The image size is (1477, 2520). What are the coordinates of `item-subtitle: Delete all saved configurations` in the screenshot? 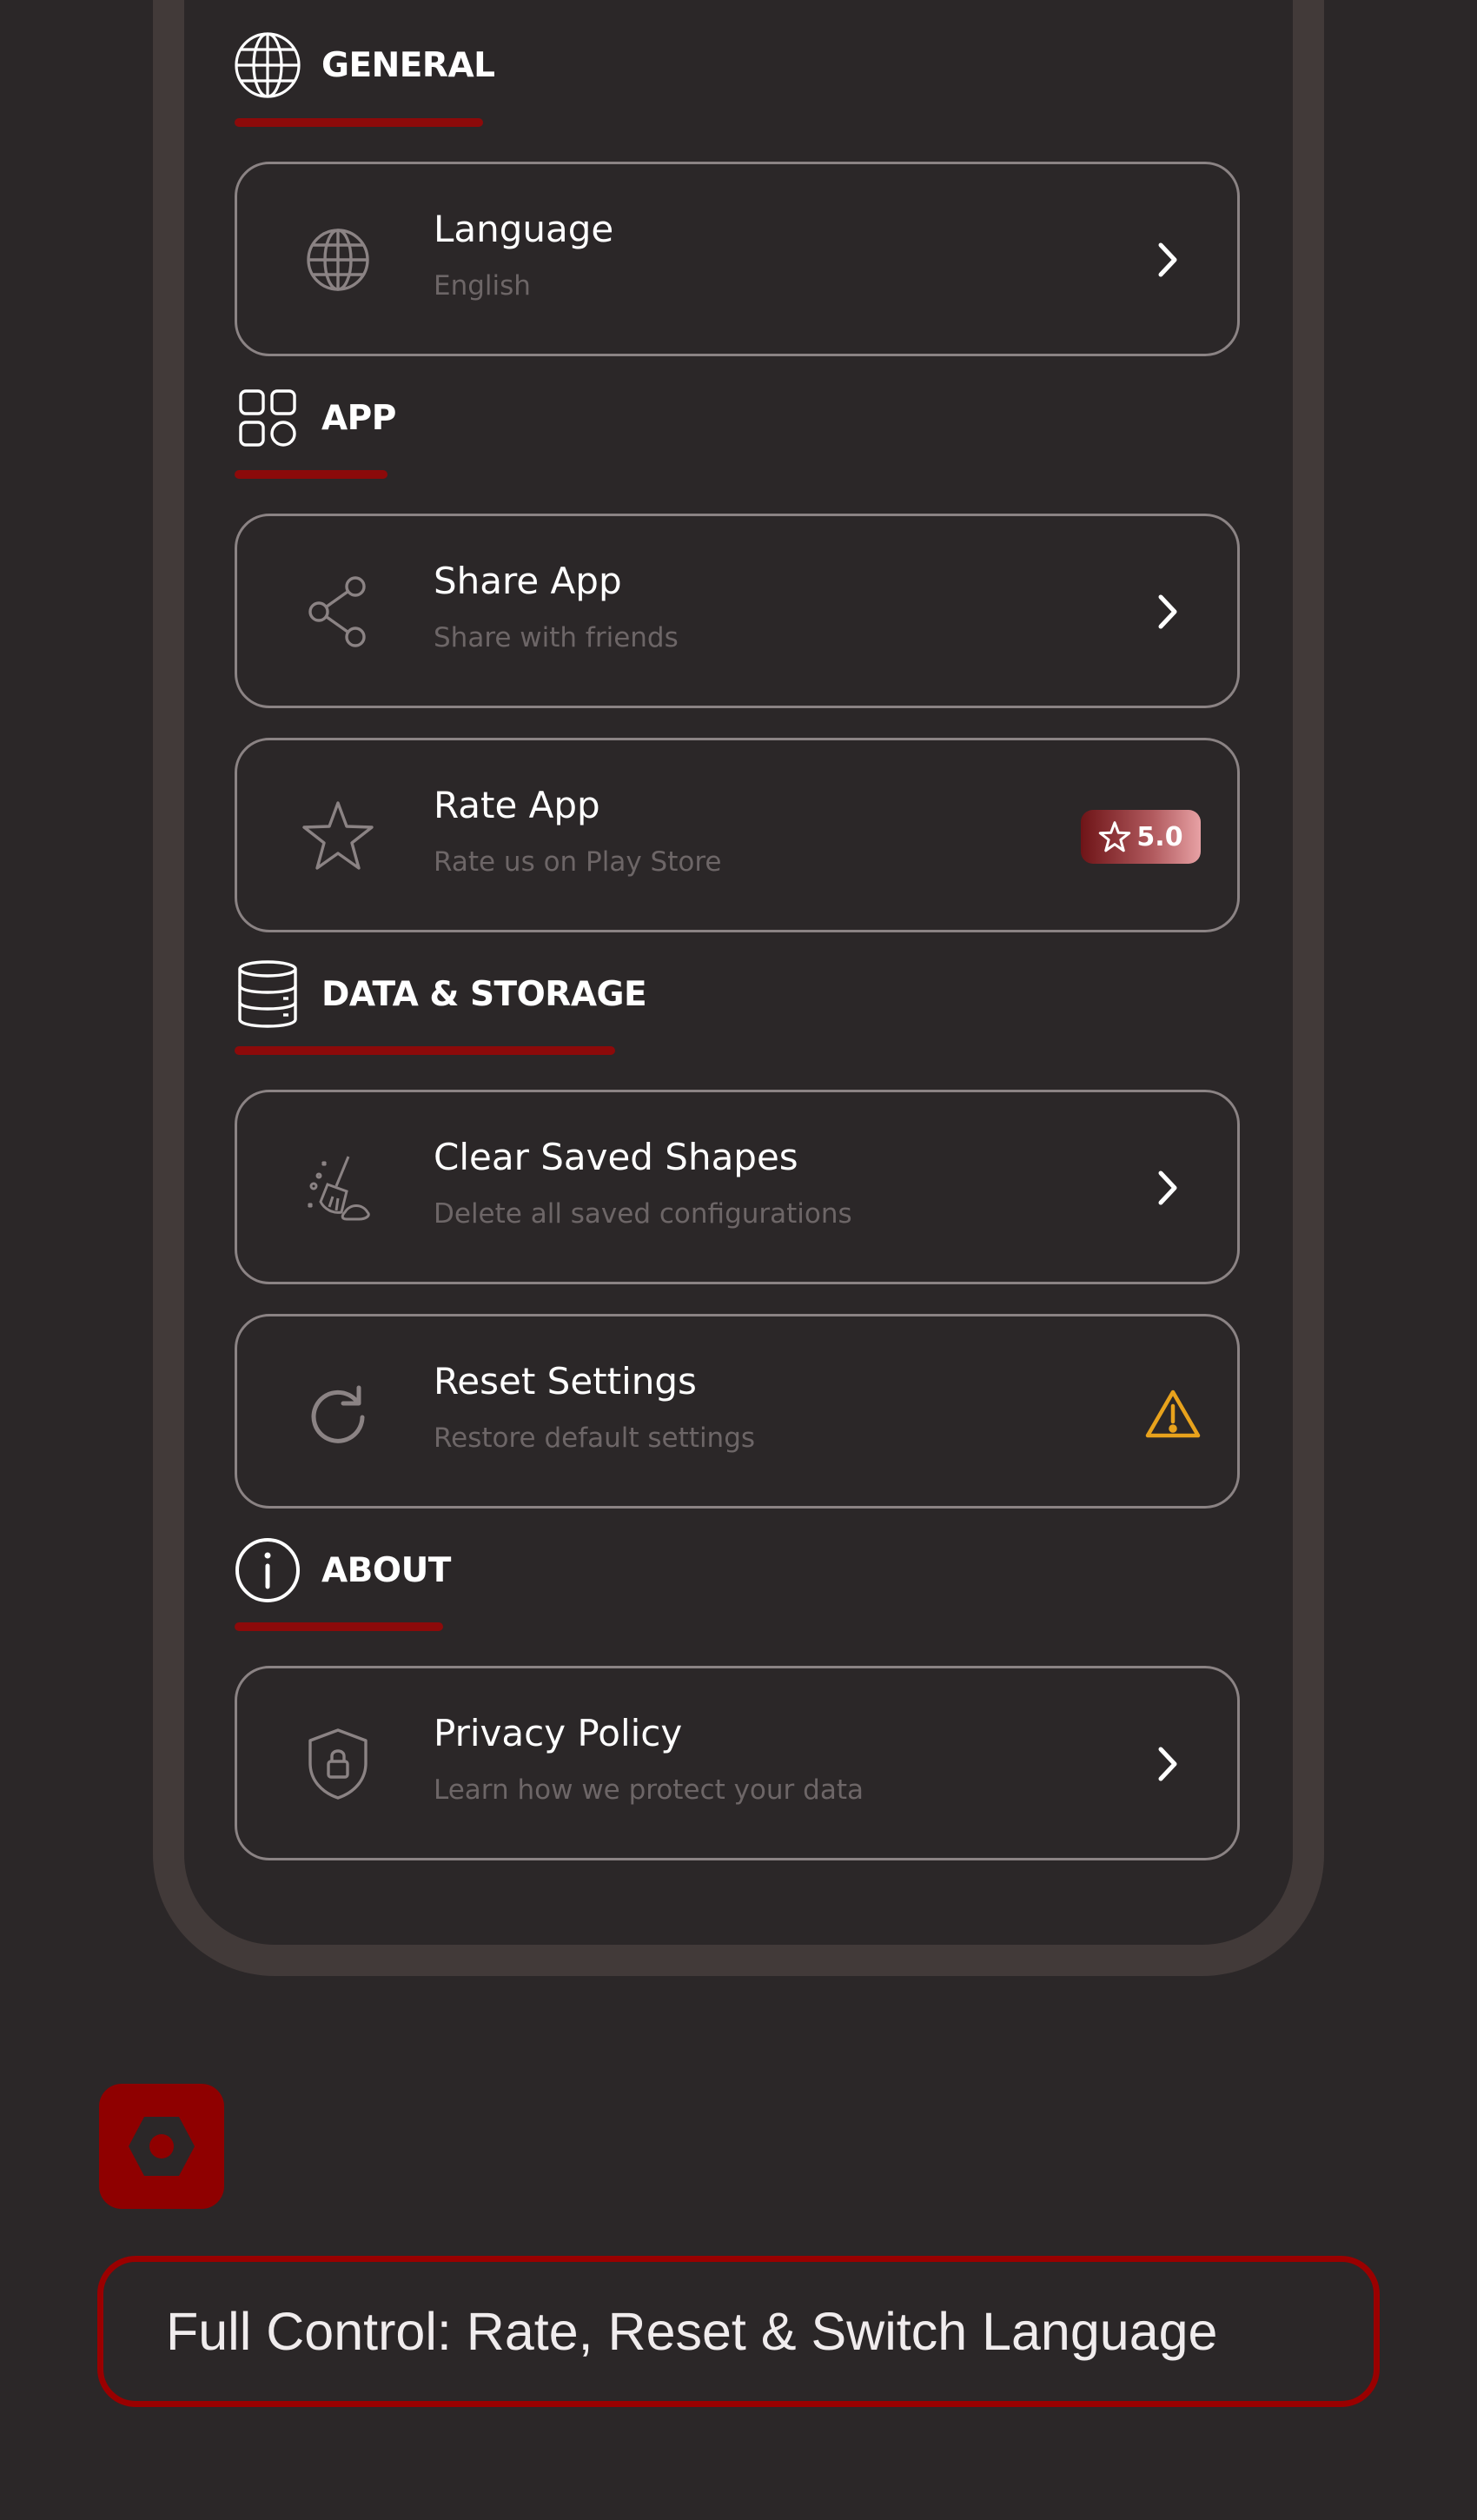 It's located at (643, 1214).